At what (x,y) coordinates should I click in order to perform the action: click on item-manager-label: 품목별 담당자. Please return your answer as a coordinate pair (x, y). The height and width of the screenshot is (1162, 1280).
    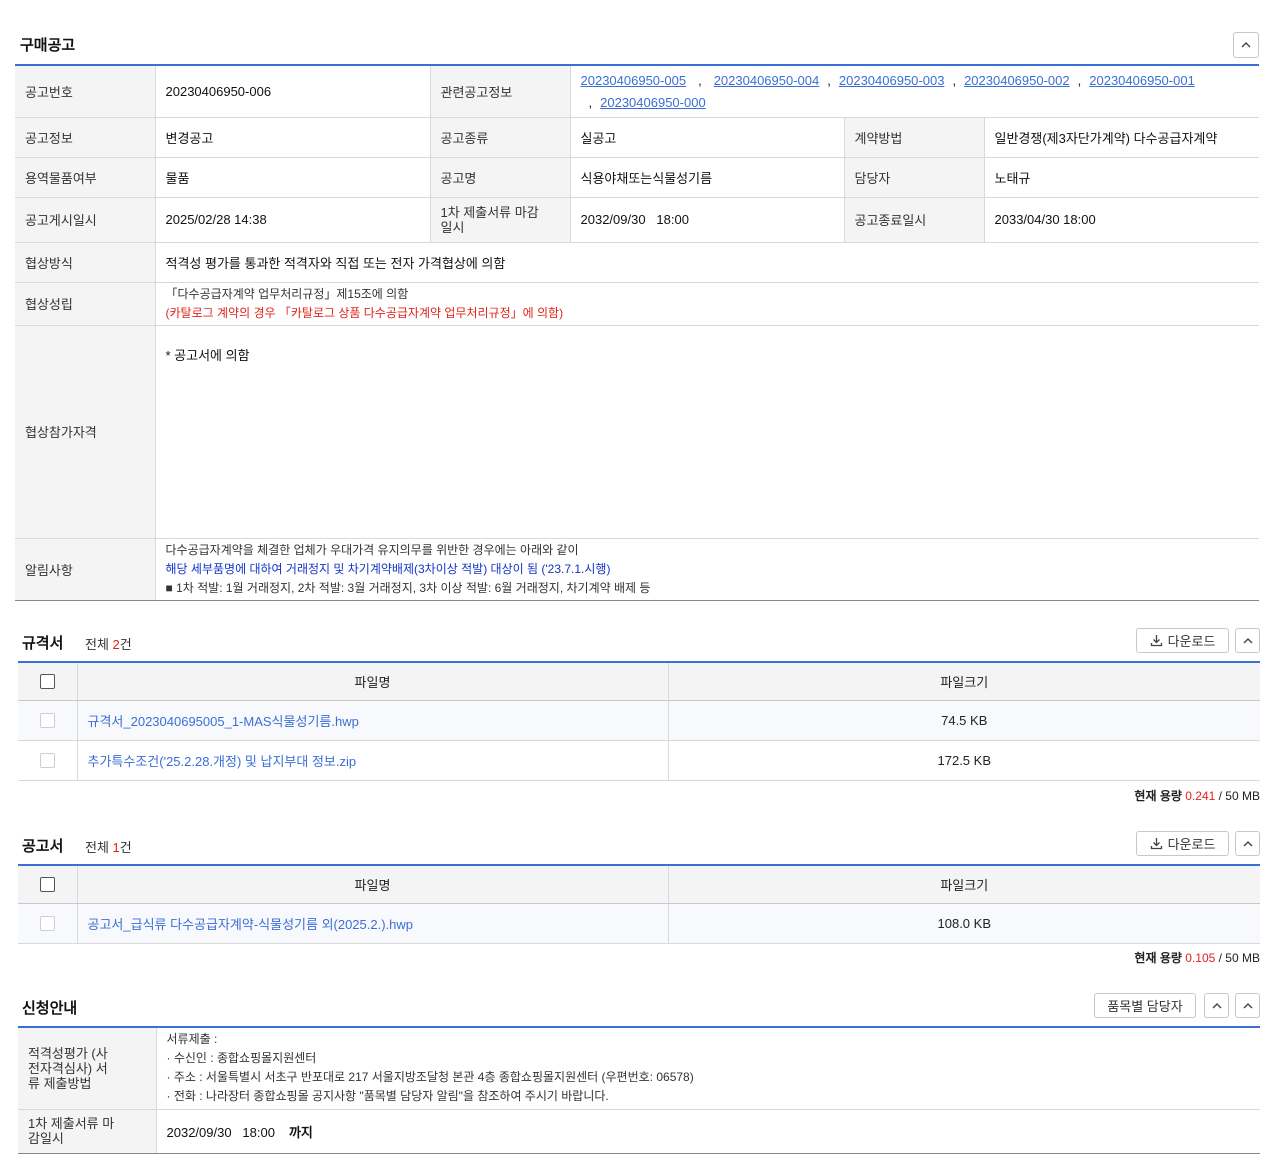
    Looking at the image, I should click on (1145, 1006).